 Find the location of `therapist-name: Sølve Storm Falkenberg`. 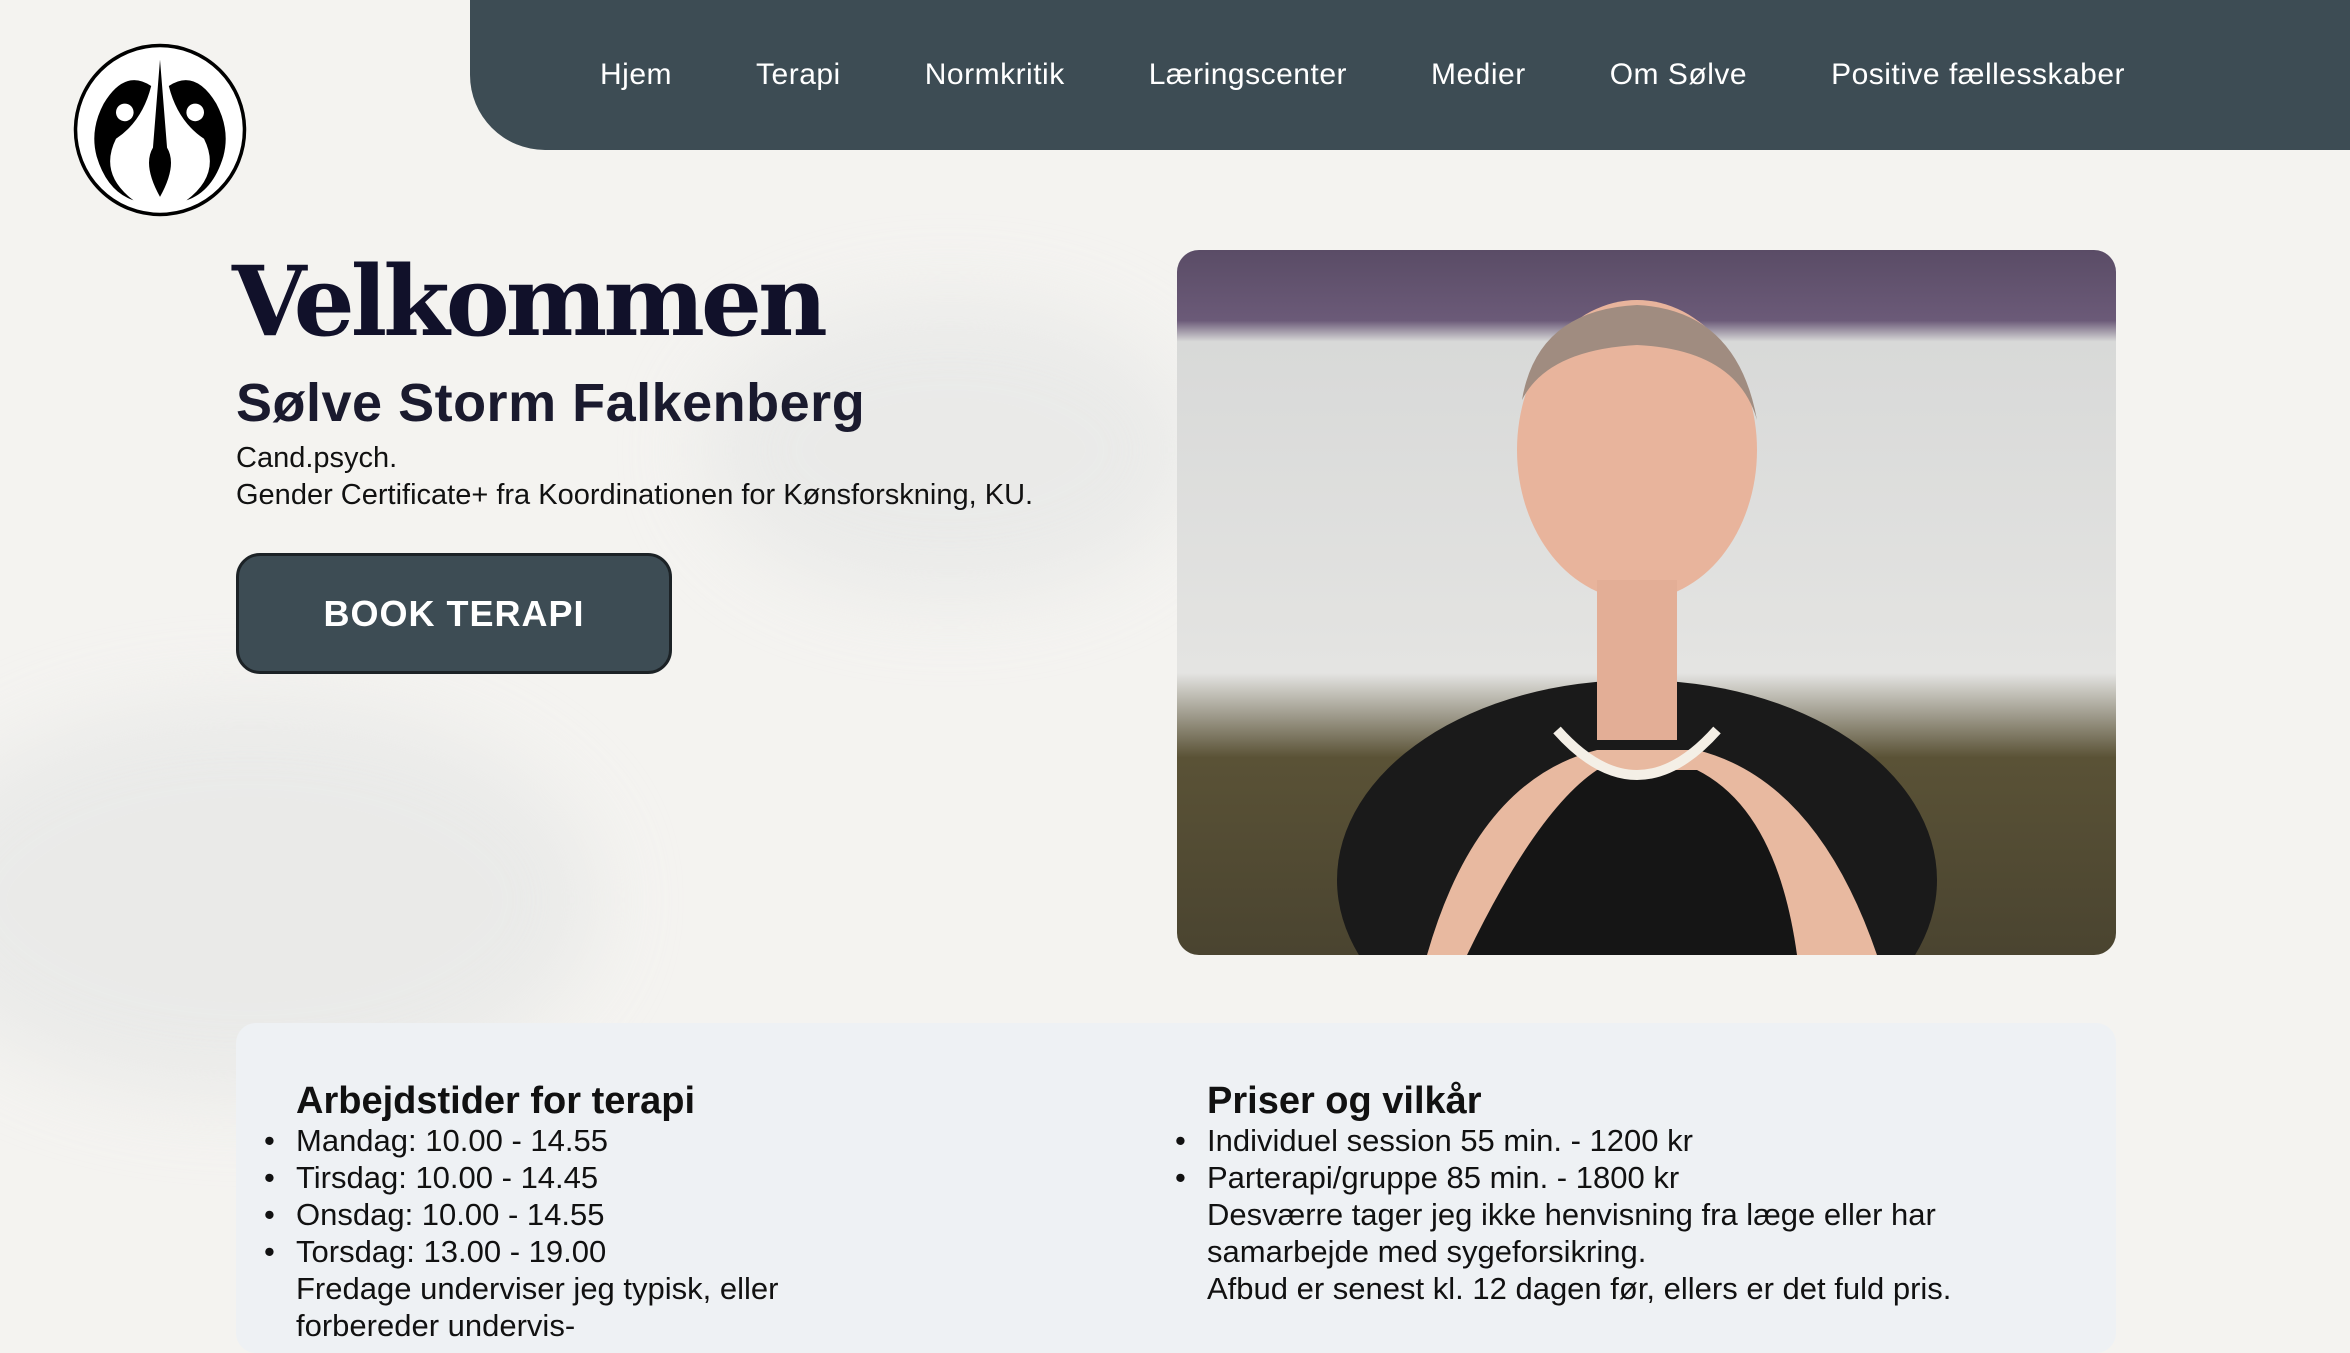

therapist-name: Sølve Storm Falkenberg is located at coordinates (551, 403).